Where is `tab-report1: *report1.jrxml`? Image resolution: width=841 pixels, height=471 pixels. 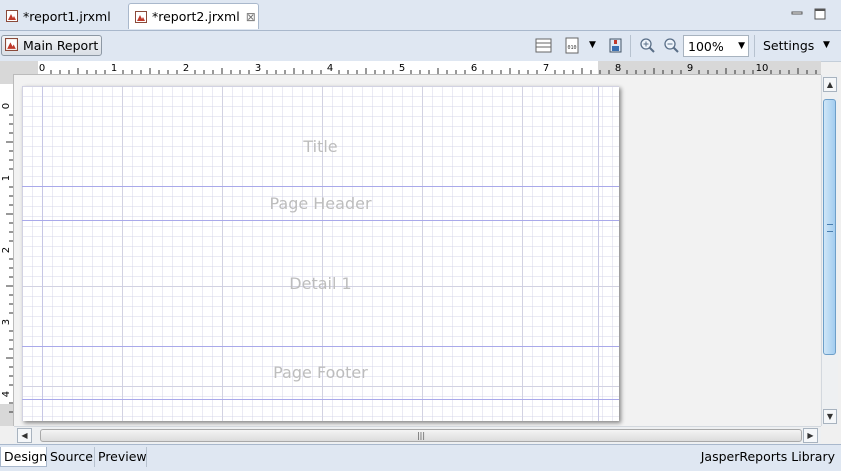
tab-report1: *report1.jrxml is located at coordinates (62, 16).